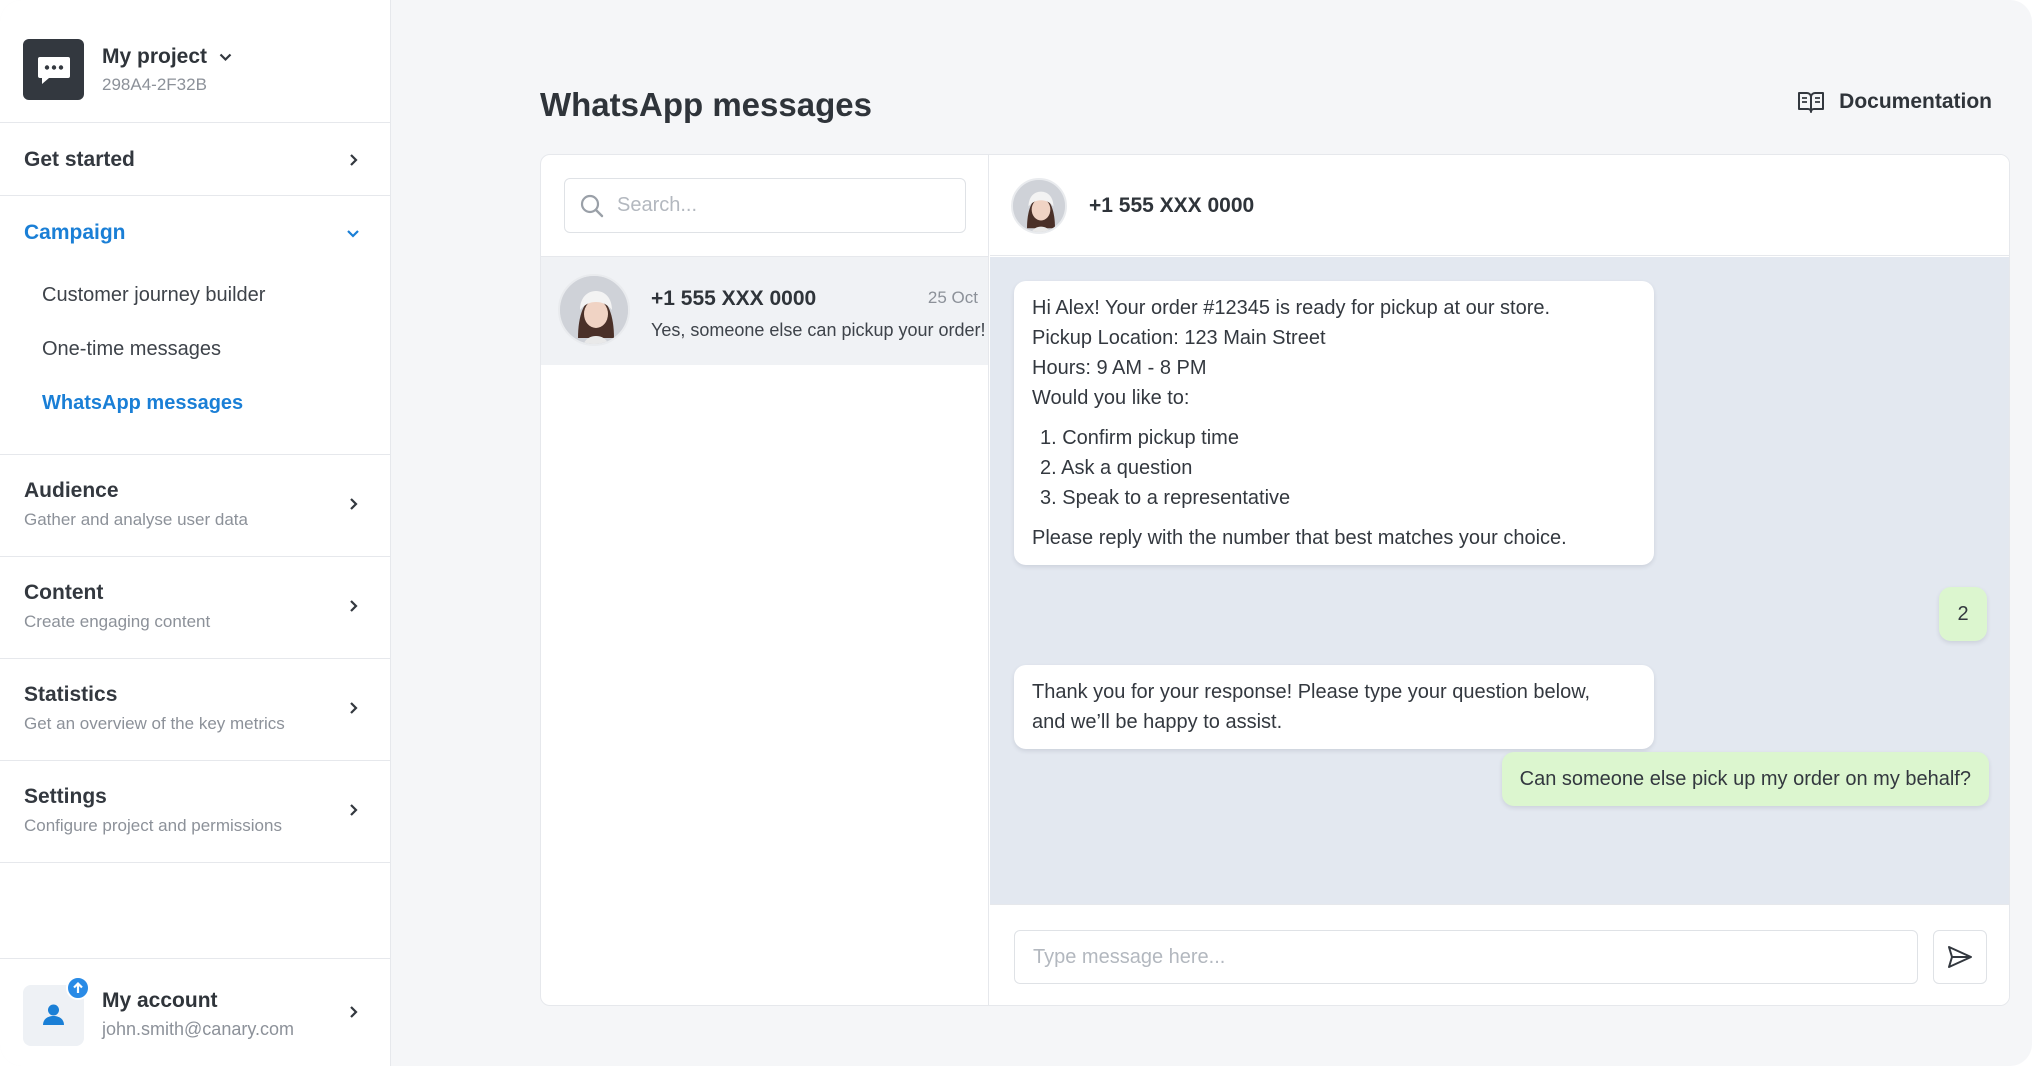 This screenshot has height=1076, width=2032. I want to click on nav-campaign-label: Campaign, so click(75, 233).